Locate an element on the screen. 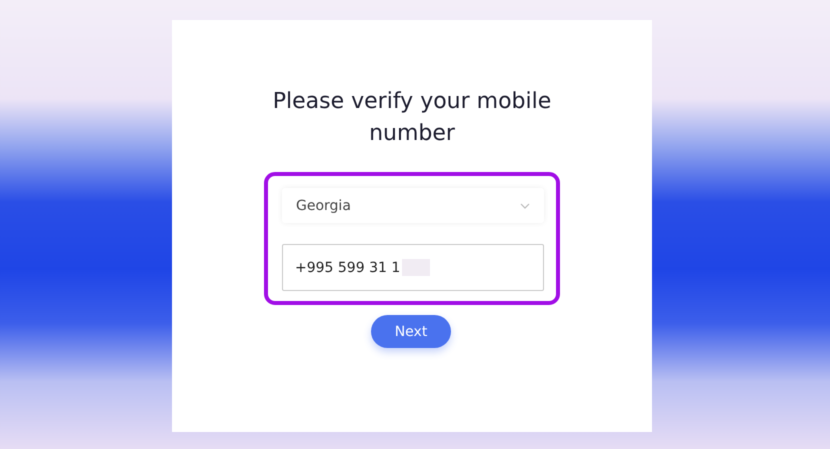 This screenshot has height=449, width=830. phone-value: +995 599 31 1 is located at coordinates (347, 268).